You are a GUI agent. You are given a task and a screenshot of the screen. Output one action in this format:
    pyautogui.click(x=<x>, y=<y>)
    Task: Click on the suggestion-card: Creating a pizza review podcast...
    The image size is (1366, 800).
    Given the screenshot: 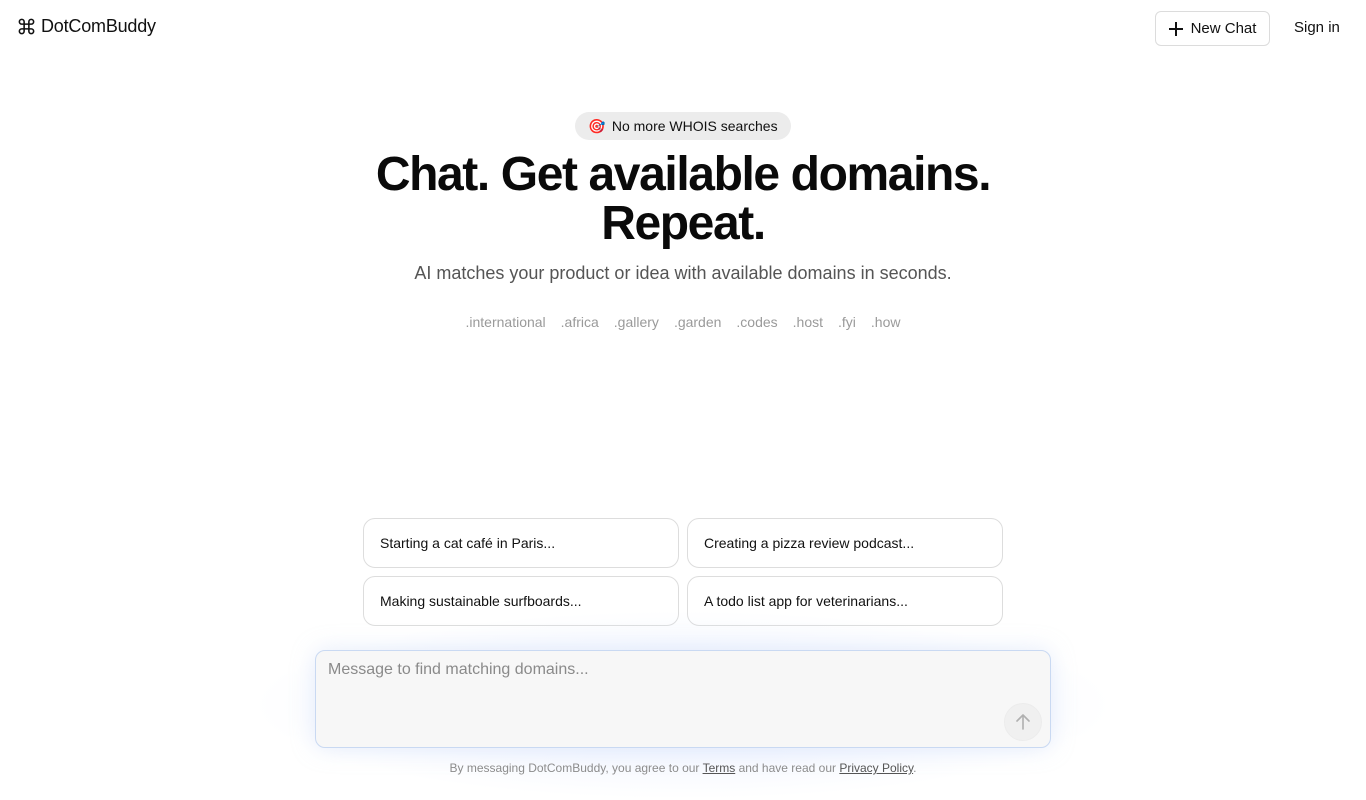 What is the action you would take?
    pyautogui.click(x=845, y=543)
    